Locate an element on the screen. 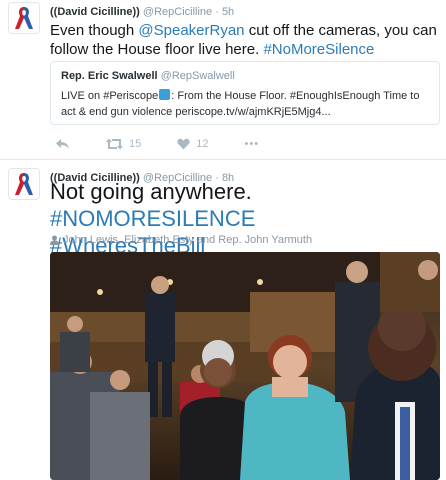 The height and width of the screenshot is (480, 446). like-button: 12 is located at coordinates (193, 144).